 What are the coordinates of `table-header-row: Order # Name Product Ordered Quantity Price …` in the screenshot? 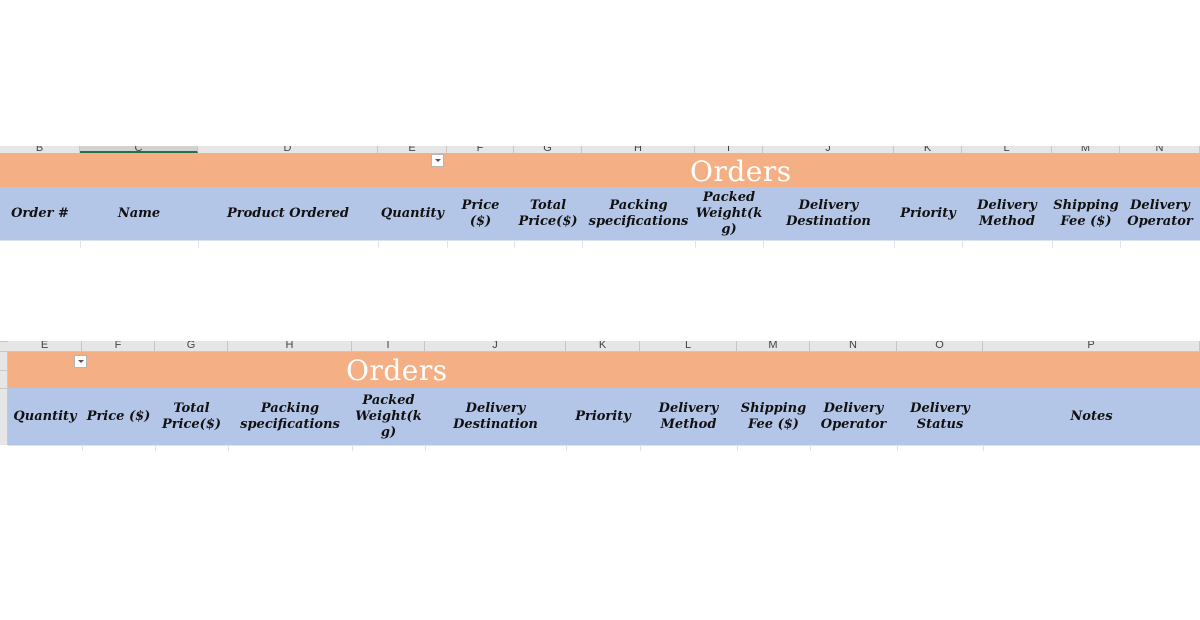 It's located at (600, 214).